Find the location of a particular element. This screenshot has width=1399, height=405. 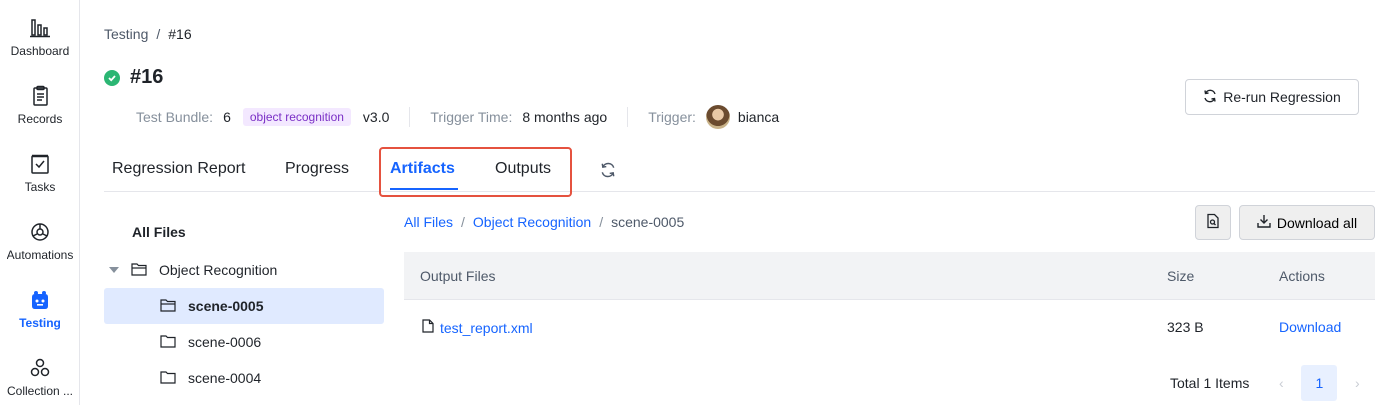

test-bundle-version: v3.0 is located at coordinates (376, 117).